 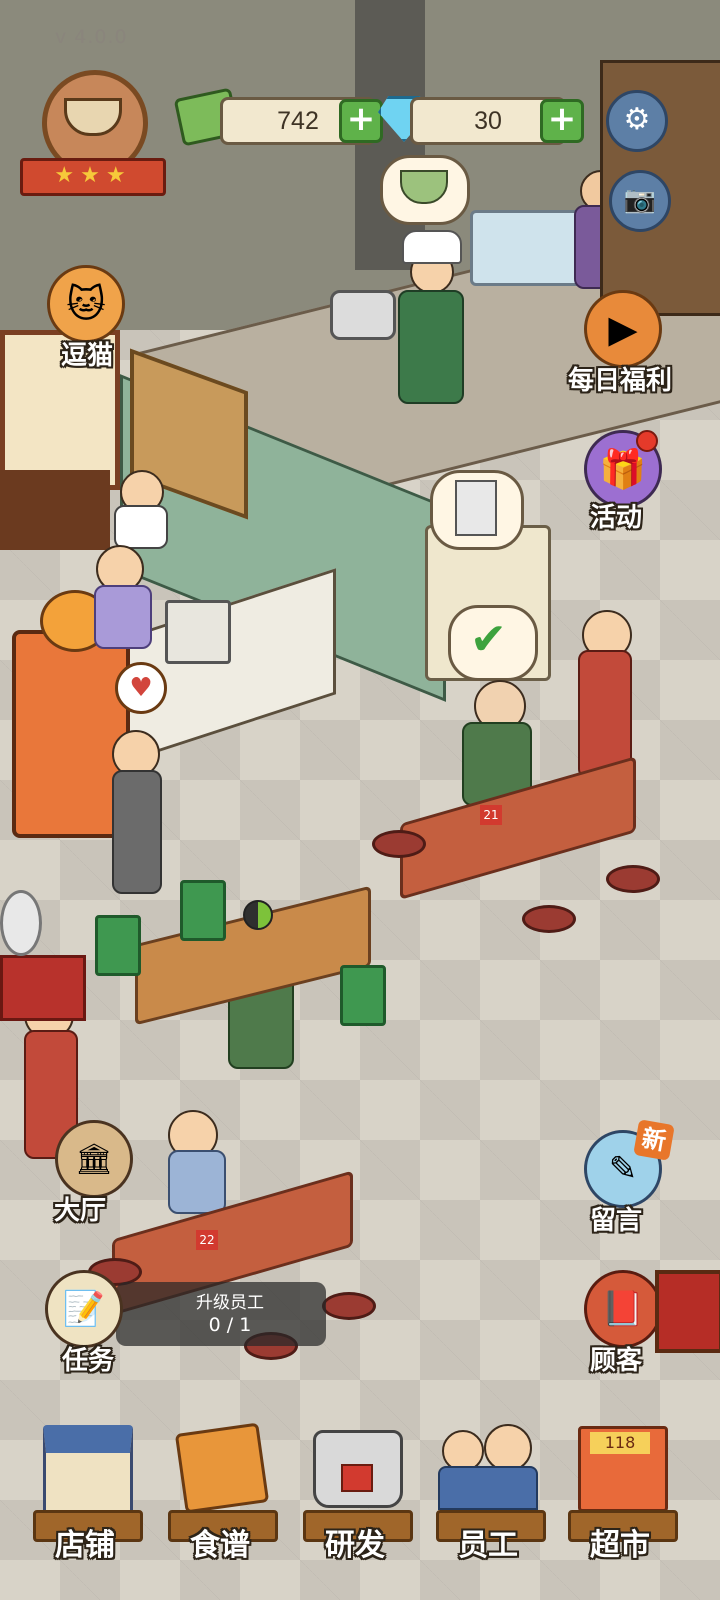 What do you see at coordinates (620, 1545) in the screenshot?
I see `nav-supermarket-label: 超市` at bounding box center [620, 1545].